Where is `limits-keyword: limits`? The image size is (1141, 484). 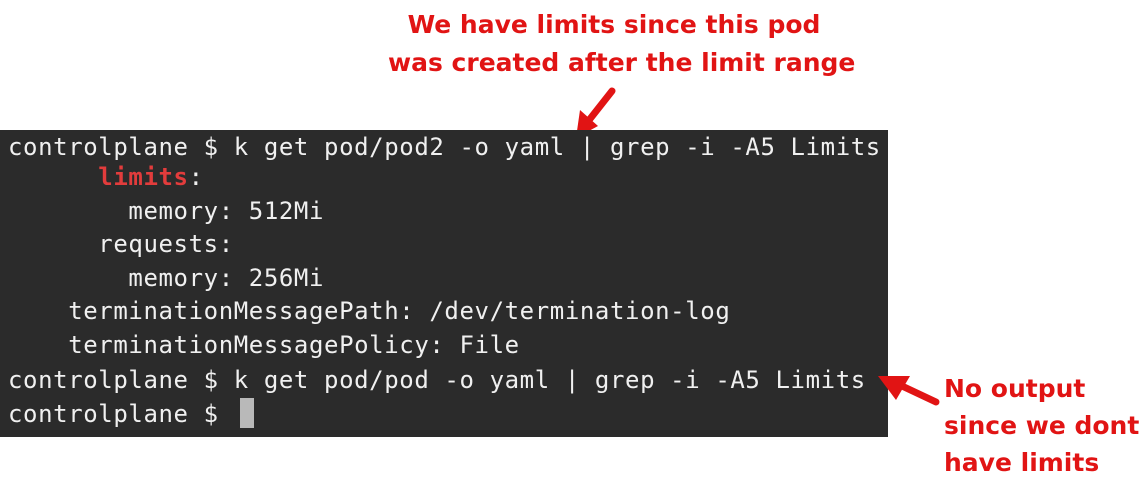 limits-keyword: limits is located at coordinates (143, 177).